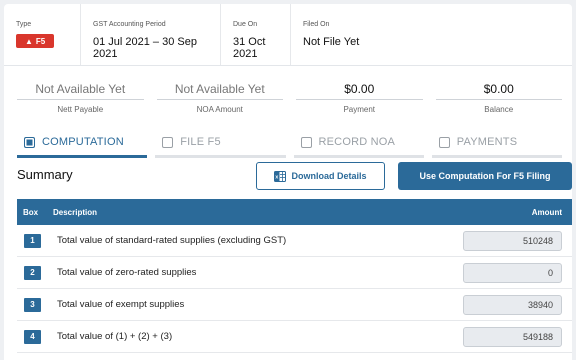 The image size is (576, 360). Describe the element at coordinates (75, 212) in the screenshot. I see `header-description: Description` at that location.